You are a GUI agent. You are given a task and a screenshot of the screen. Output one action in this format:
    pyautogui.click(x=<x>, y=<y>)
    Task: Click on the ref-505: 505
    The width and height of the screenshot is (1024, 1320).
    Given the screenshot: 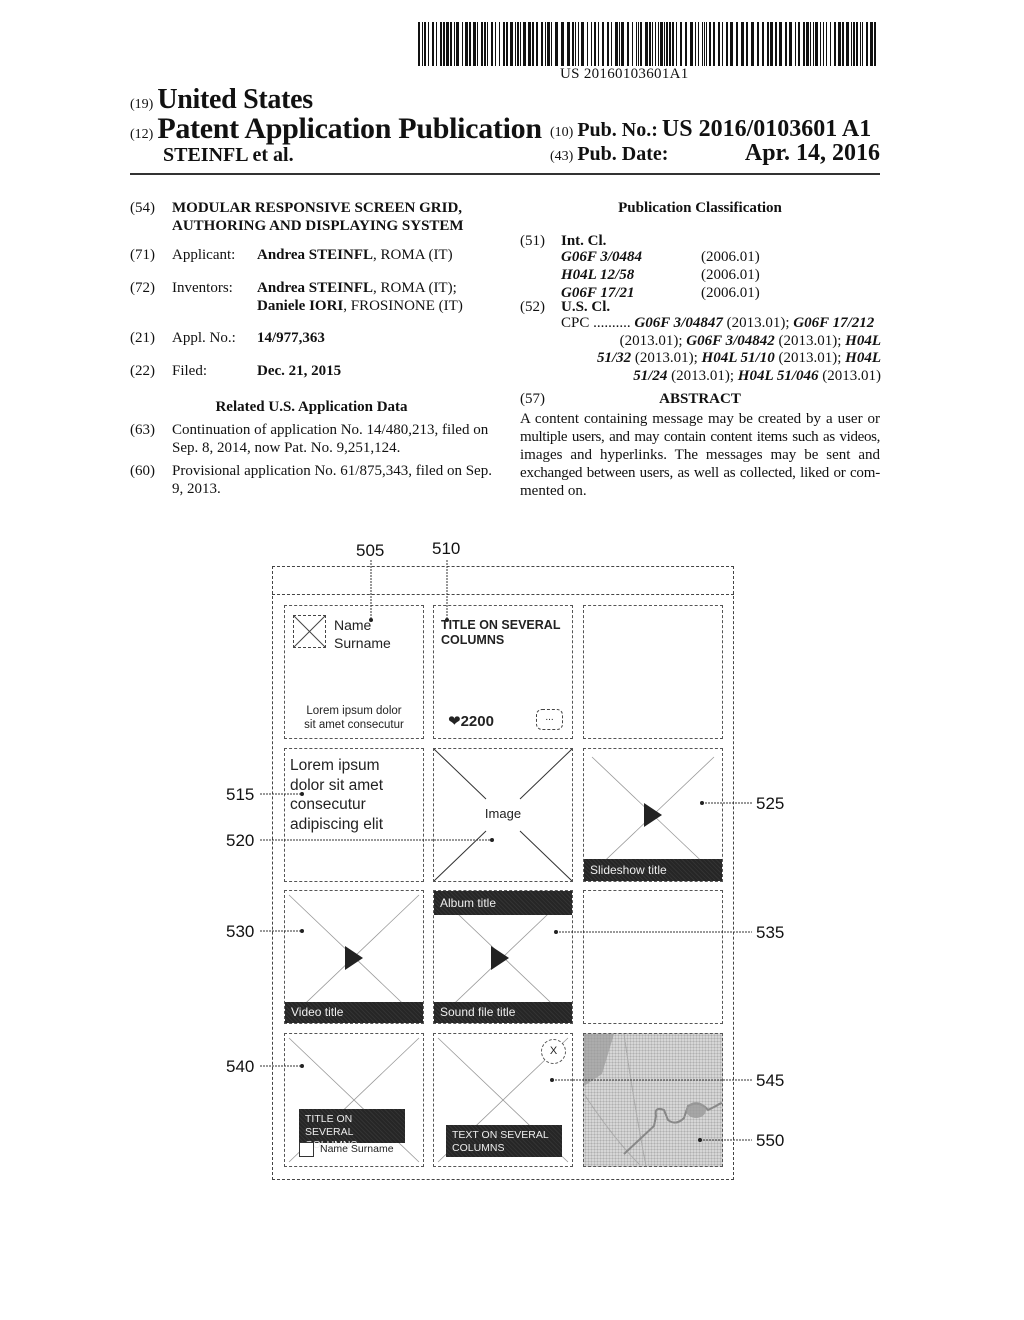 What is the action you would take?
    pyautogui.click(x=370, y=550)
    